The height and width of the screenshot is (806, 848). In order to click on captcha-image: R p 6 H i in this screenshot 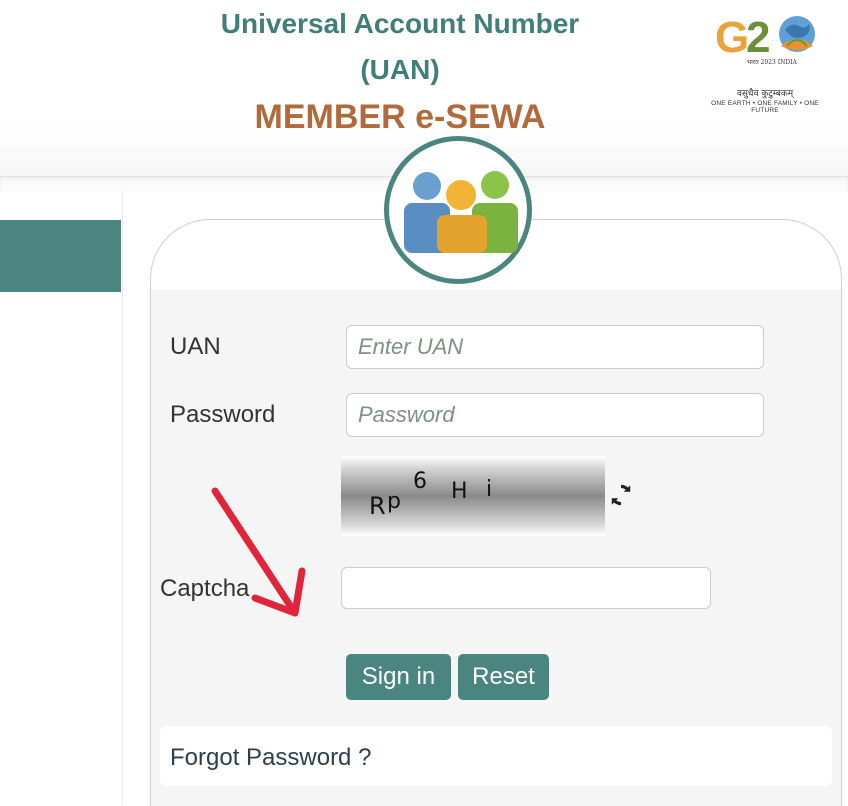, I will do `click(473, 496)`.